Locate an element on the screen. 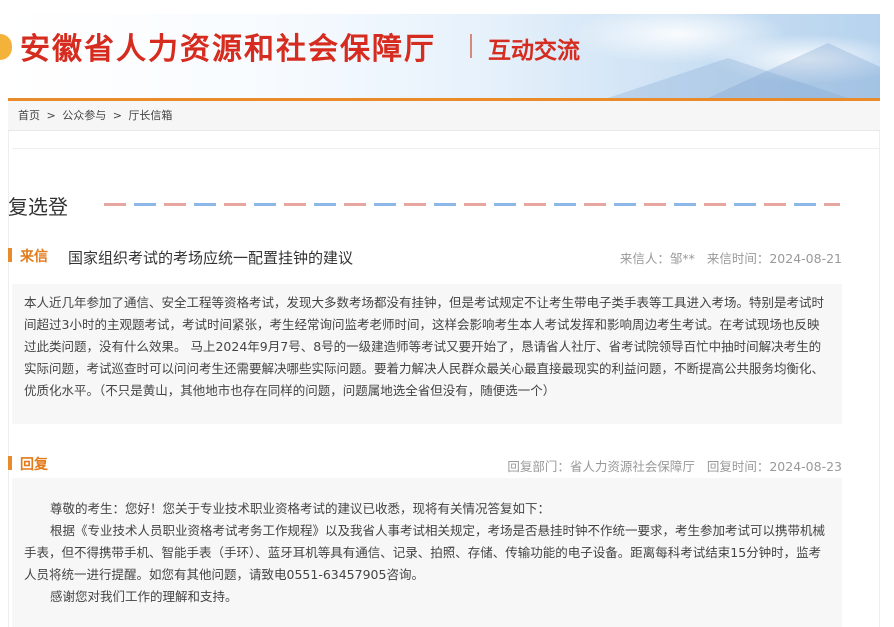 The image size is (894, 627). reply-greeting: 尊敬的考生：您好！您关于专业技术职业资格考试的建议已收悉，现将有关情况答复如下： is located at coordinates (300, 508).